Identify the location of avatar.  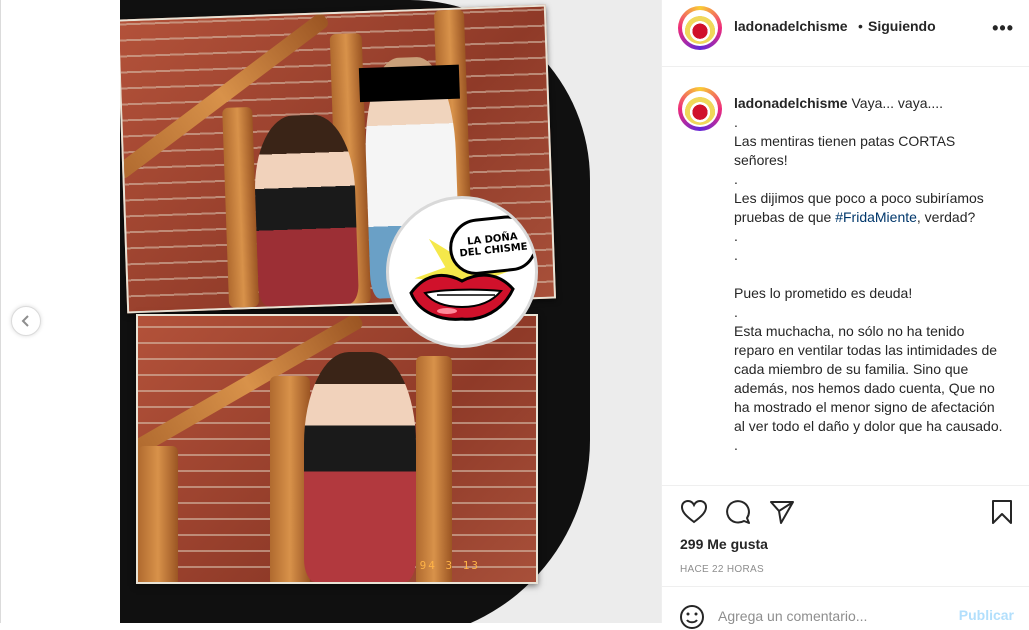
(700, 28).